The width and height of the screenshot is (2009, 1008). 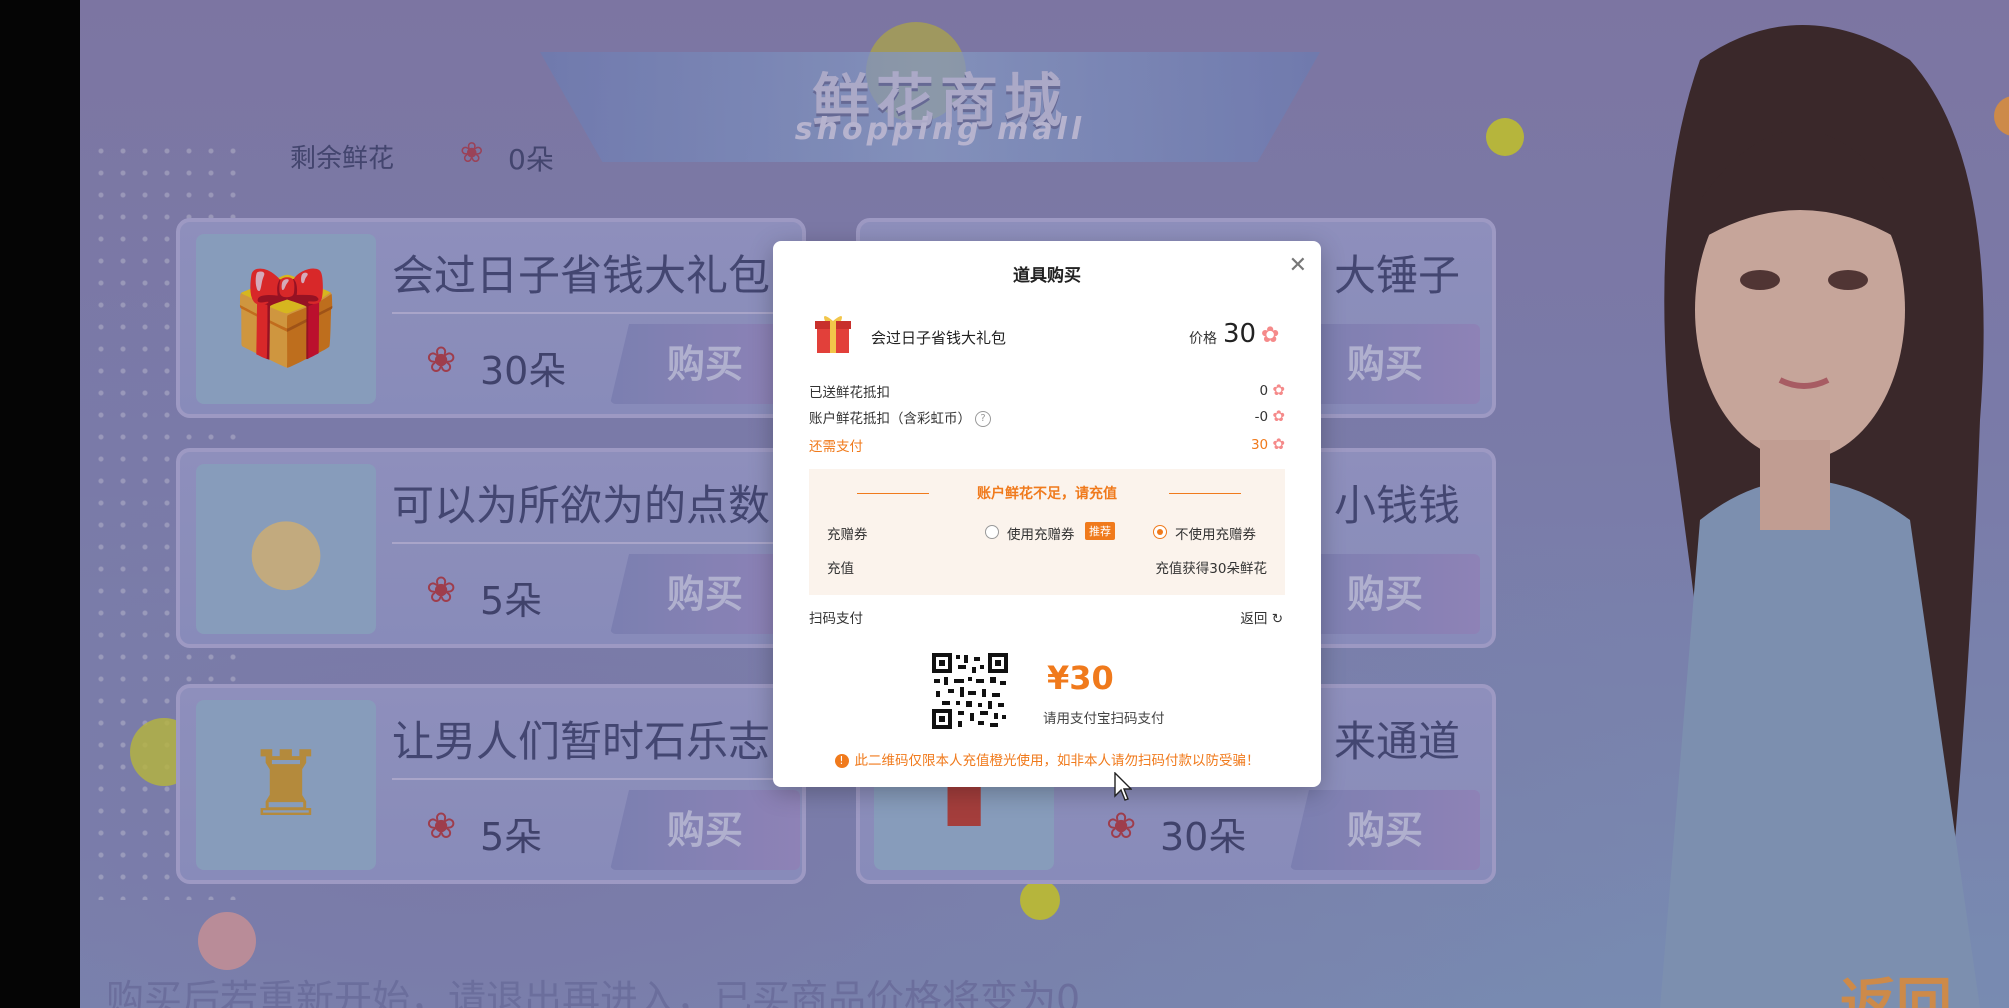 What do you see at coordinates (1080, 678) in the screenshot?
I see `payment-amount: ¥30` at bounding box center [1080, 678].